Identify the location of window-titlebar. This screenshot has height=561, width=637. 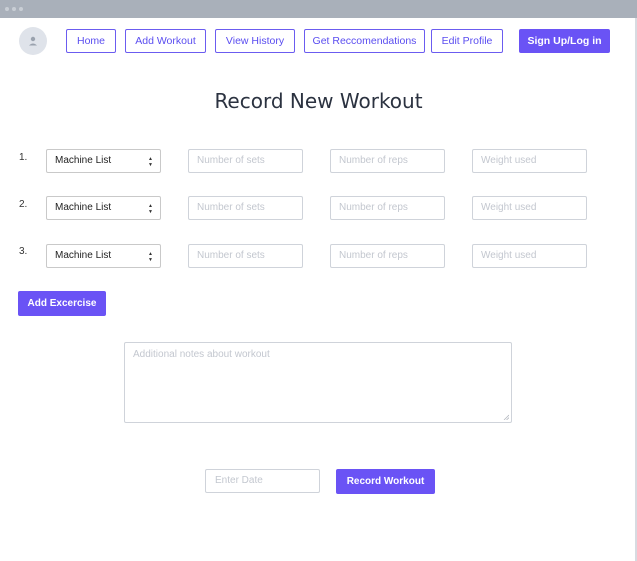
(318, 9).